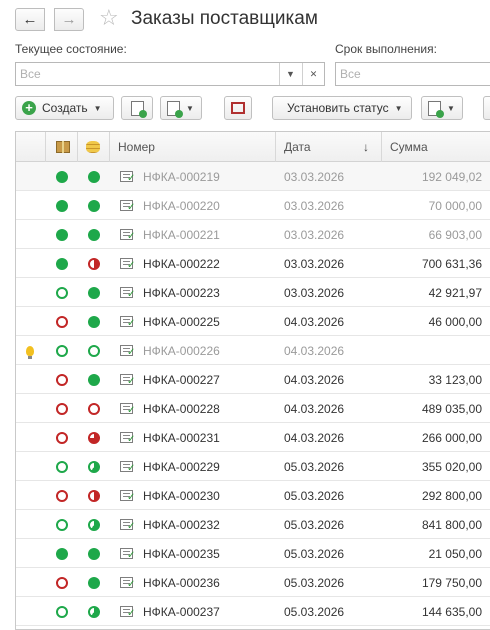  I want to click on coins-icon, so click(93, 147).